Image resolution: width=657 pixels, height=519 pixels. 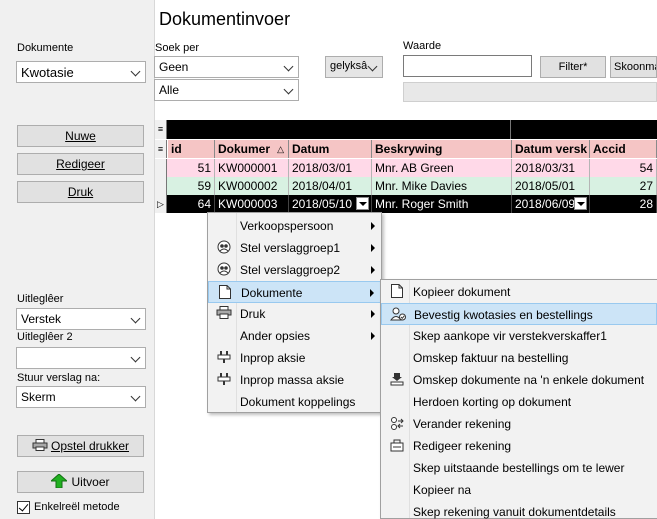 I want to click on dokumente-select: Kwotasie, so click(x=81, y=72).